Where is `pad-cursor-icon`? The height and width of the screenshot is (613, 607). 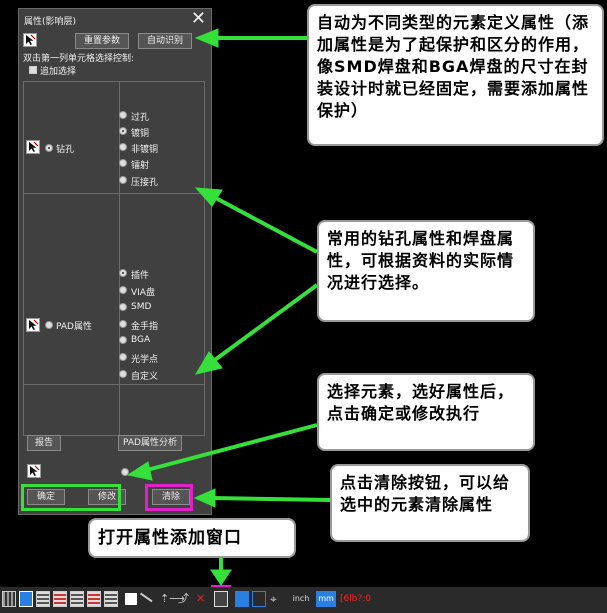 pad-cursor-icon is located at coordinates (33, 325).